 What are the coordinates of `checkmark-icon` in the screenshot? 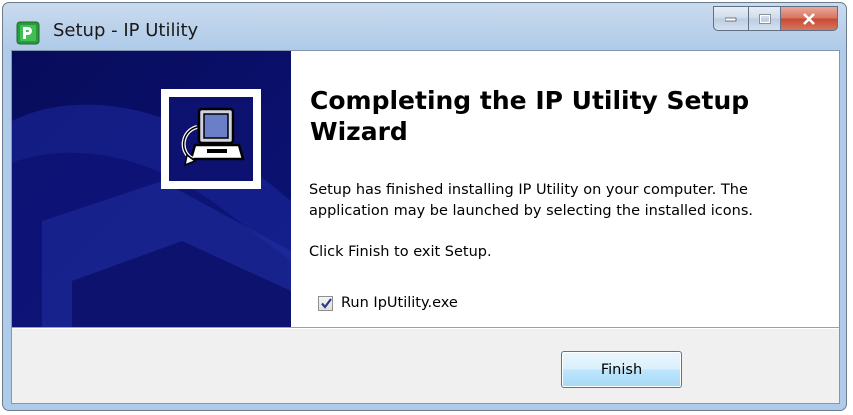 It's located at (326, 303).